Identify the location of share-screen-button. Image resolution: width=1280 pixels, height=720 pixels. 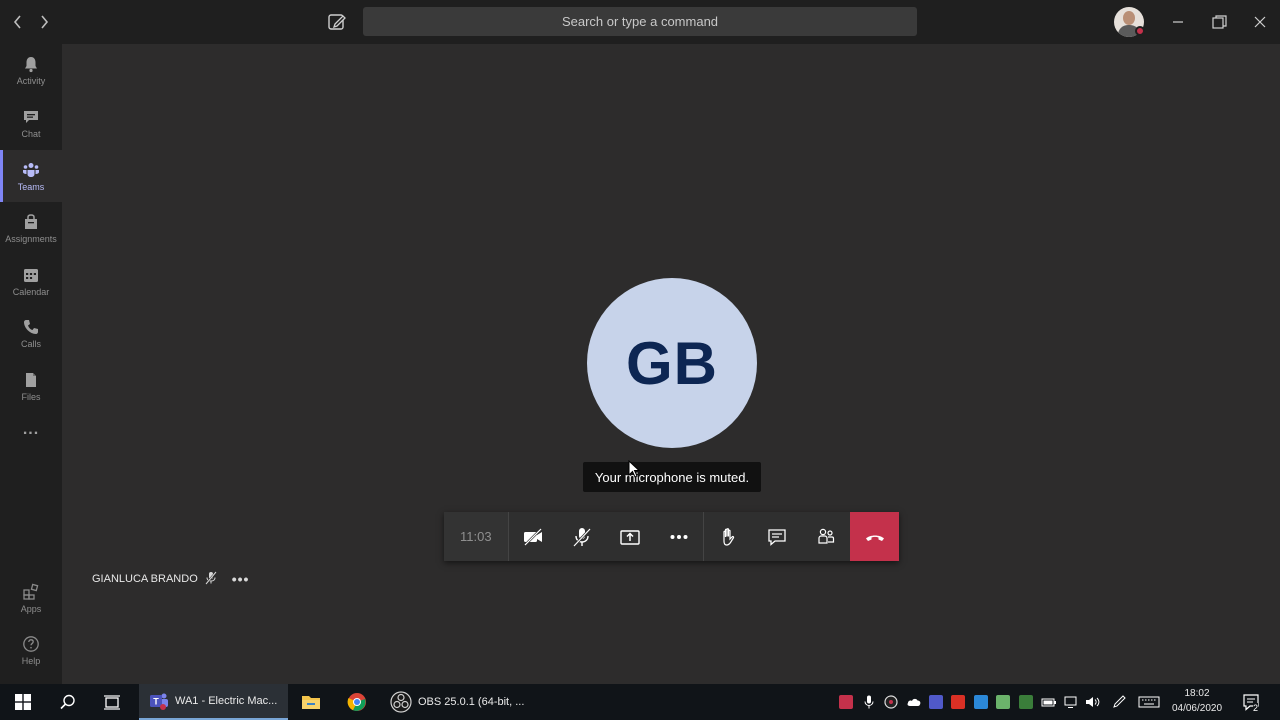
(630, 536).